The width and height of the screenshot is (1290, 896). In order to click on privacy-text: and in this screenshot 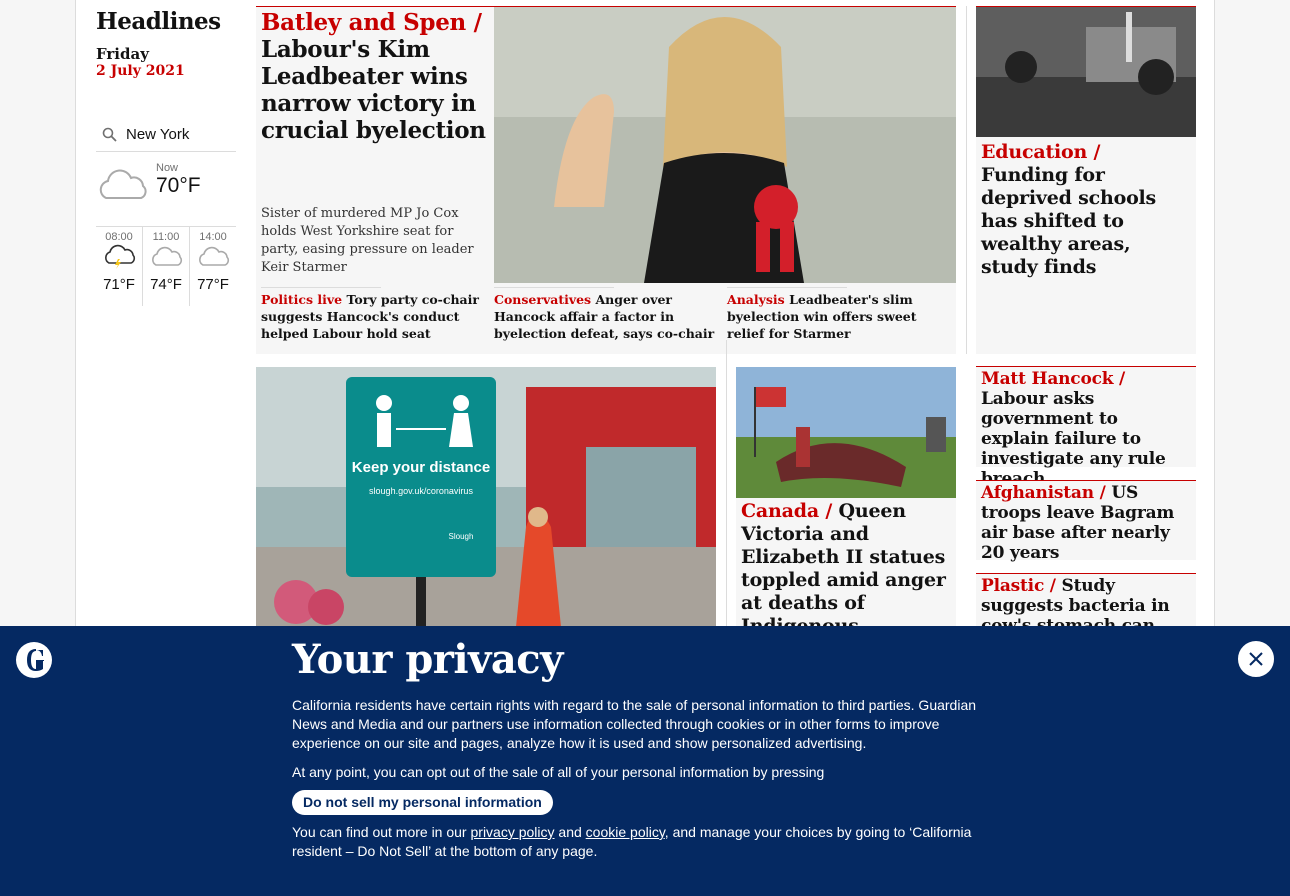, I will do `click(570, 832)`.